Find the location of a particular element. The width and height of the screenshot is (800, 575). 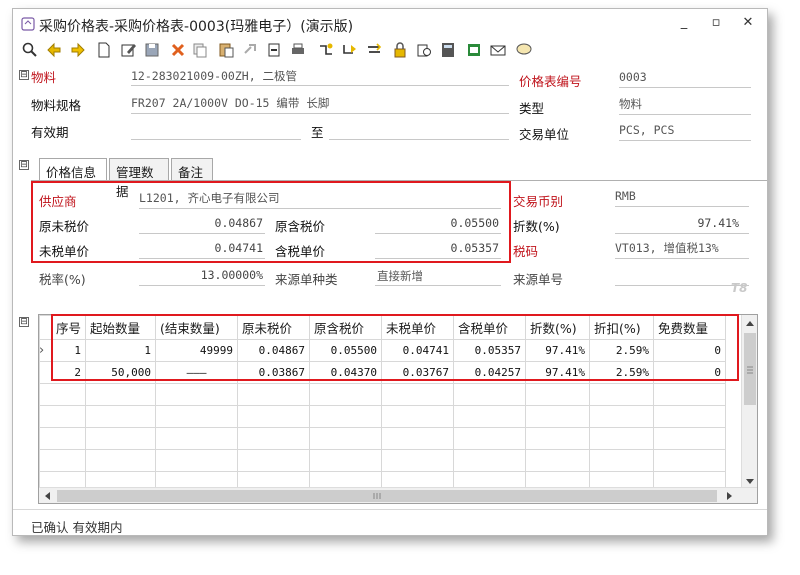

untax-unit-value: 0.04741 is located at coordinates (238, 248).